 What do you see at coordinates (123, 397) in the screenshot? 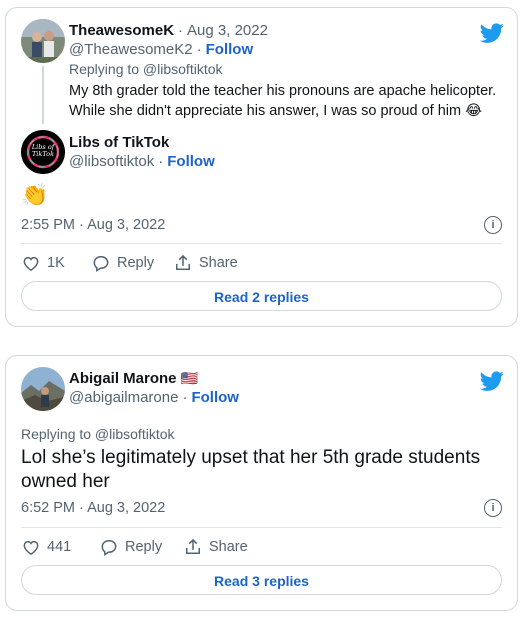
I see `author-handle: @abigailmarone` at bounding box center [123, 397].